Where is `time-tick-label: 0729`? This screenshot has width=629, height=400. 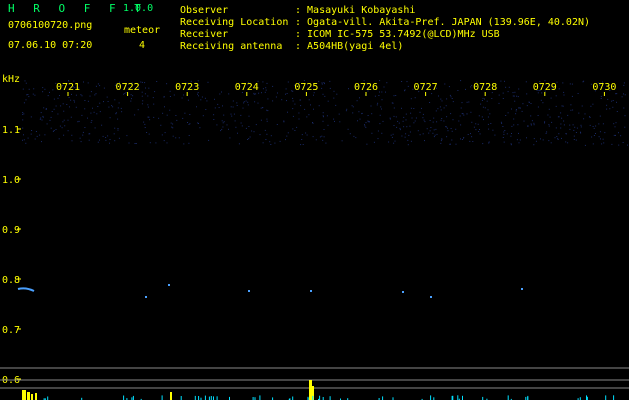 time-tick-label: 0729 is located at coordinates (545, 87).